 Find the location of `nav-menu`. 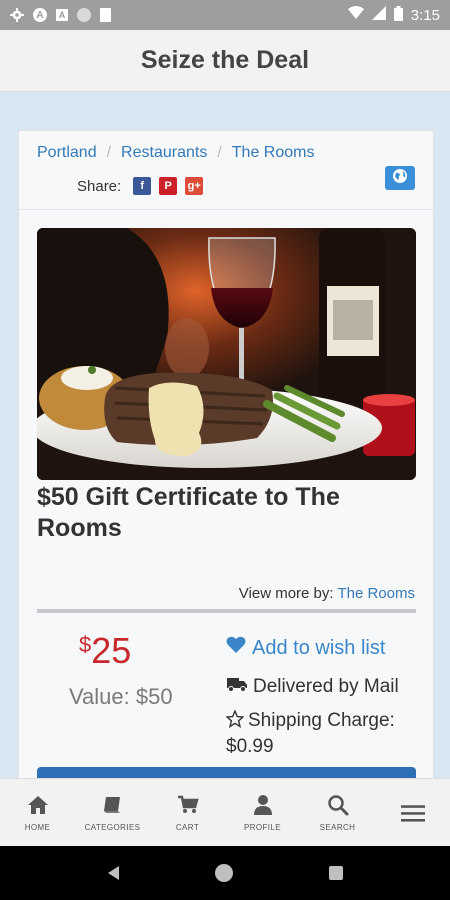

nav-menu is located at coordinates (412, 813).